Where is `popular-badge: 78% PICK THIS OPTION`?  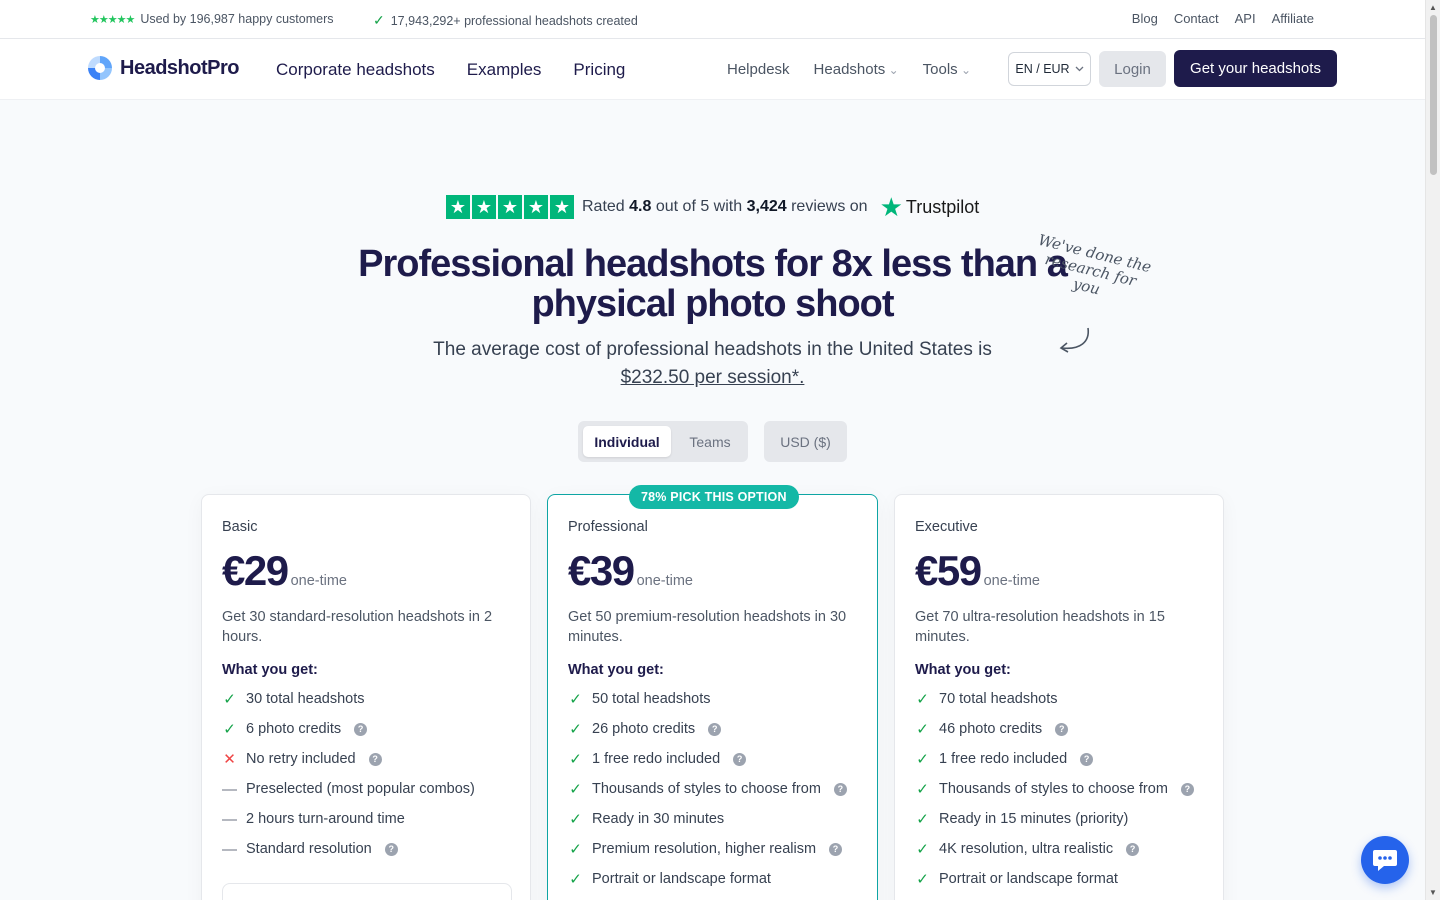
popular-badge: 78% PICK THIS OPTION is located at coordinates (714, 497).